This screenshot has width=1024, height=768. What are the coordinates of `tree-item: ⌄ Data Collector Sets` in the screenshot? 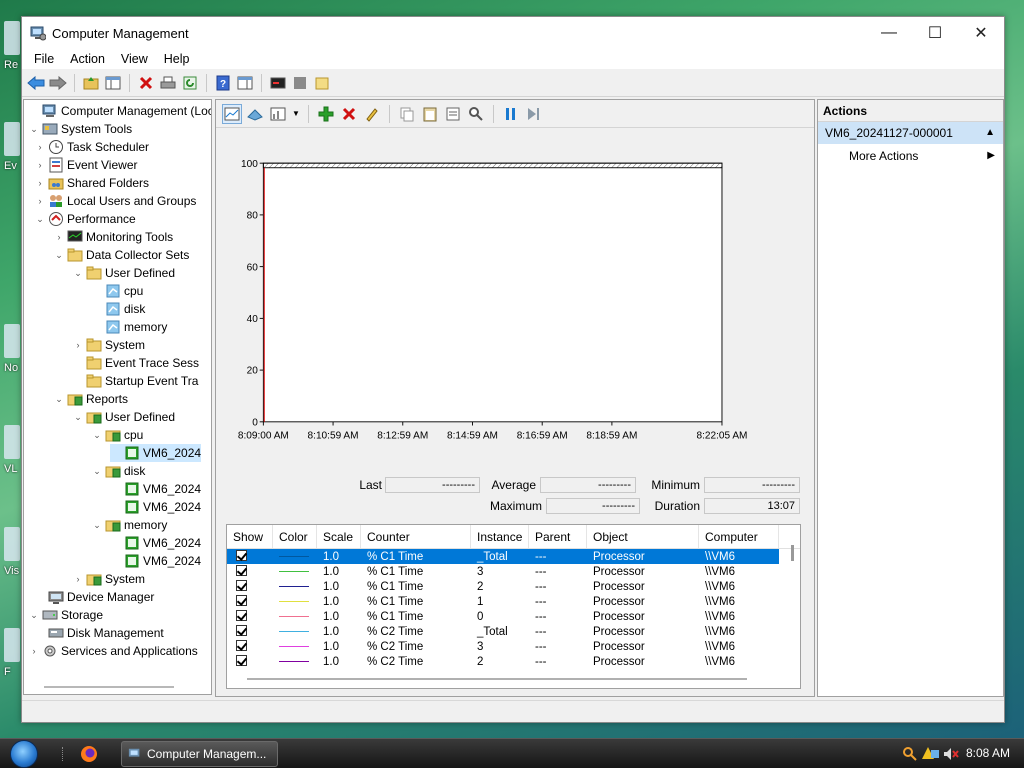 It's located at (121, 255).